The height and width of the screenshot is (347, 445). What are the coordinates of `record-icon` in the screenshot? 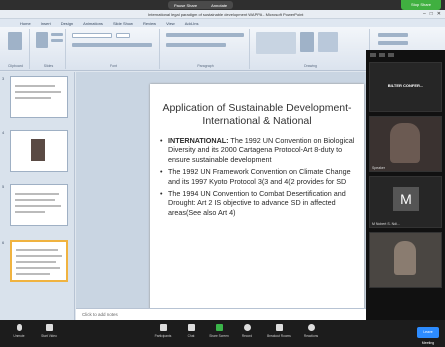 It's located at (247, 327).